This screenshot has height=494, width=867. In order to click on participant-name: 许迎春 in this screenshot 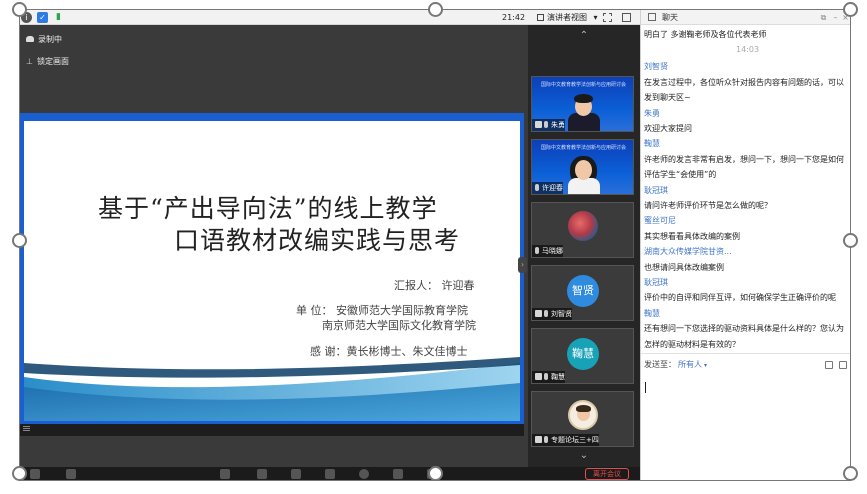, I will do `click(552, 188)`.